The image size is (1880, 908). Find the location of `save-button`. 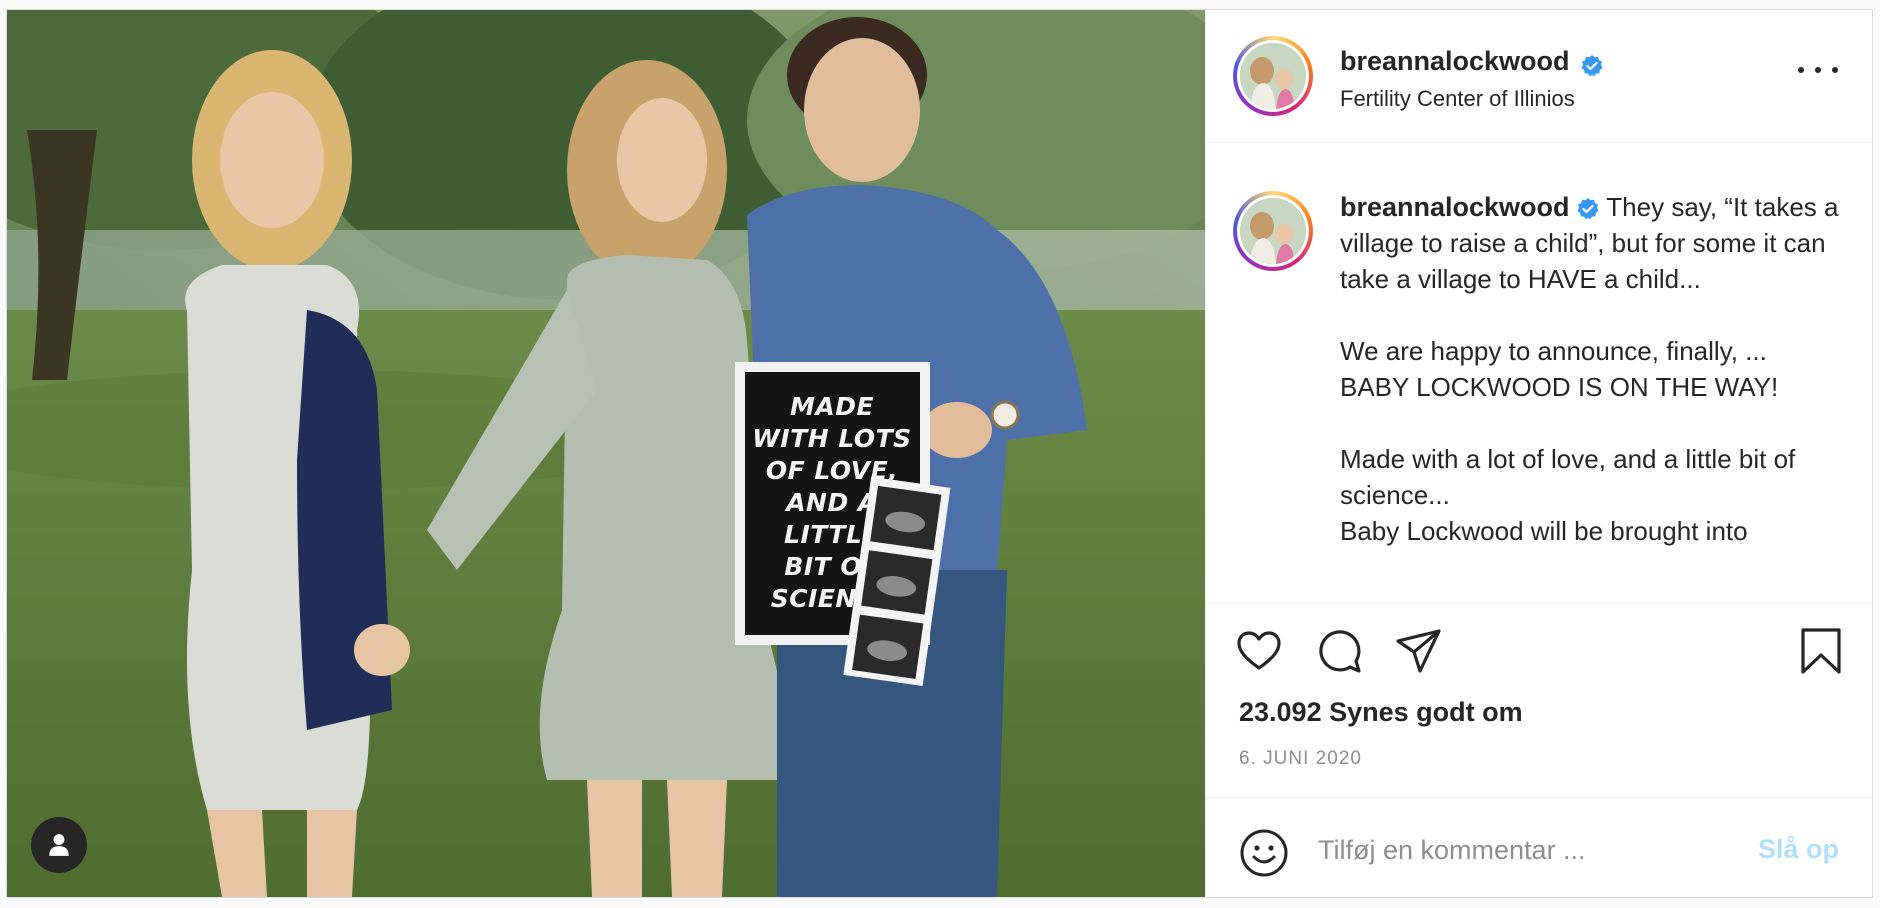

save-button is located at coordinates (1821, 653).